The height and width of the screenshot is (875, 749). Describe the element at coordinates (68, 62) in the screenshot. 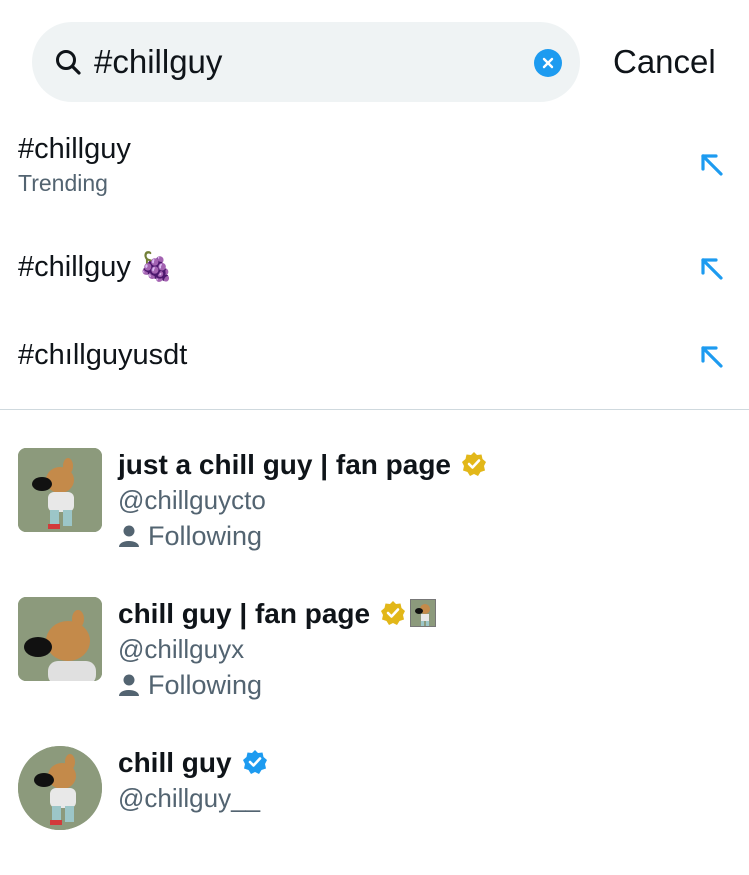

I see `search-icon` at that location.